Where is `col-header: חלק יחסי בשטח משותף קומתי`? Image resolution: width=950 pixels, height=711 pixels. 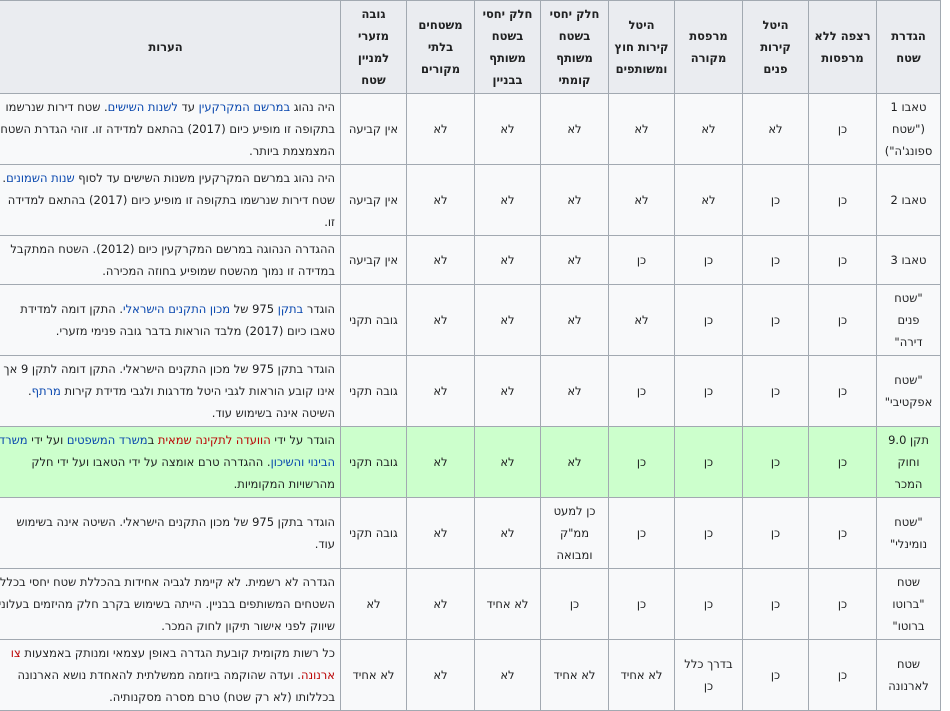
col-header: חלק יחסי בשטח משותף קומתי is located at coordinates (574, 47).